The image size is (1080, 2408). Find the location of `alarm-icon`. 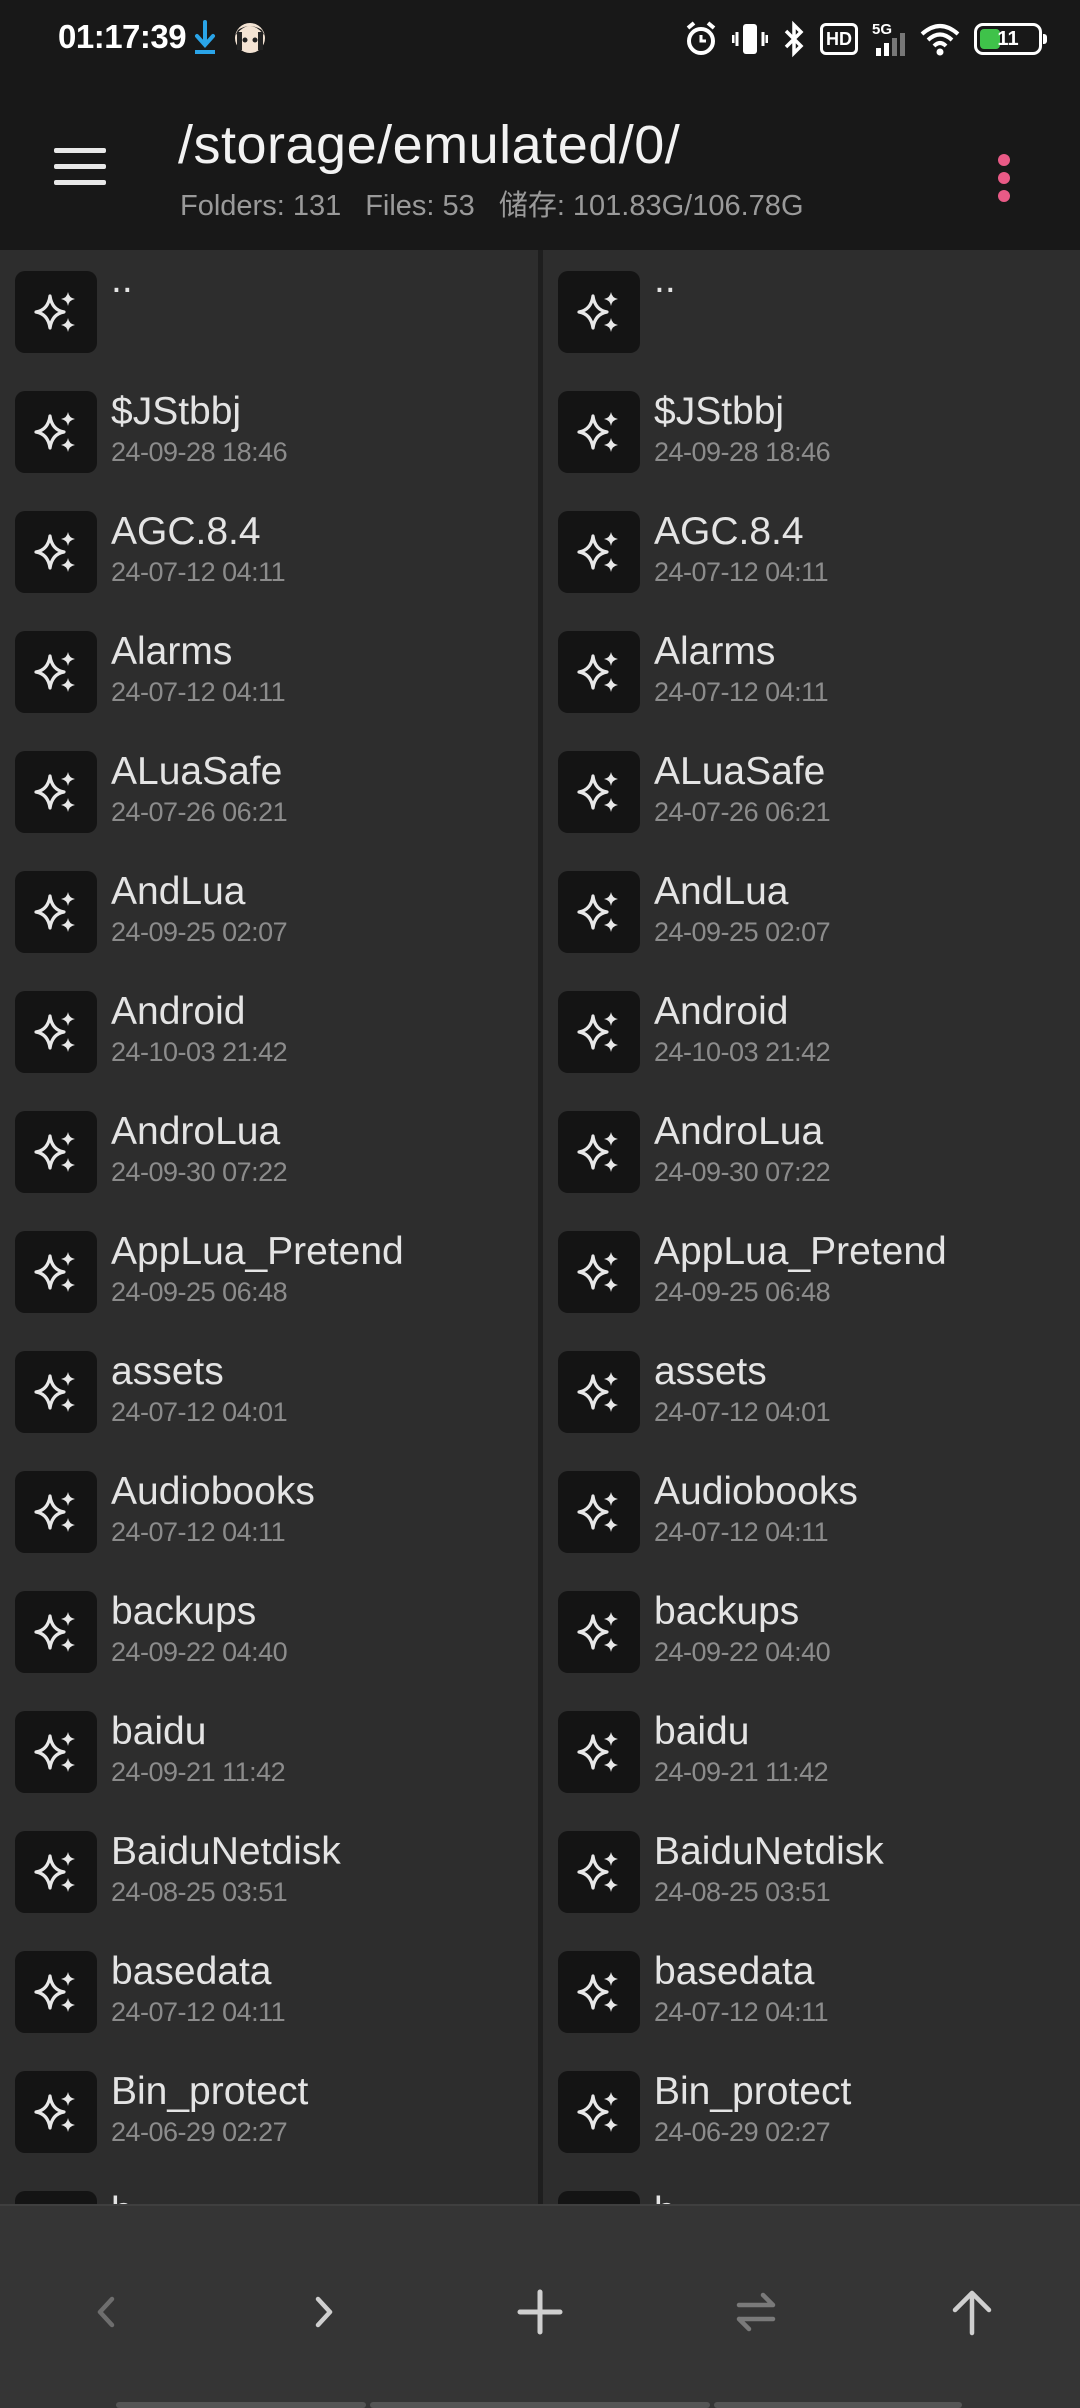

alarm-icon is located at coordinates (701, 38).